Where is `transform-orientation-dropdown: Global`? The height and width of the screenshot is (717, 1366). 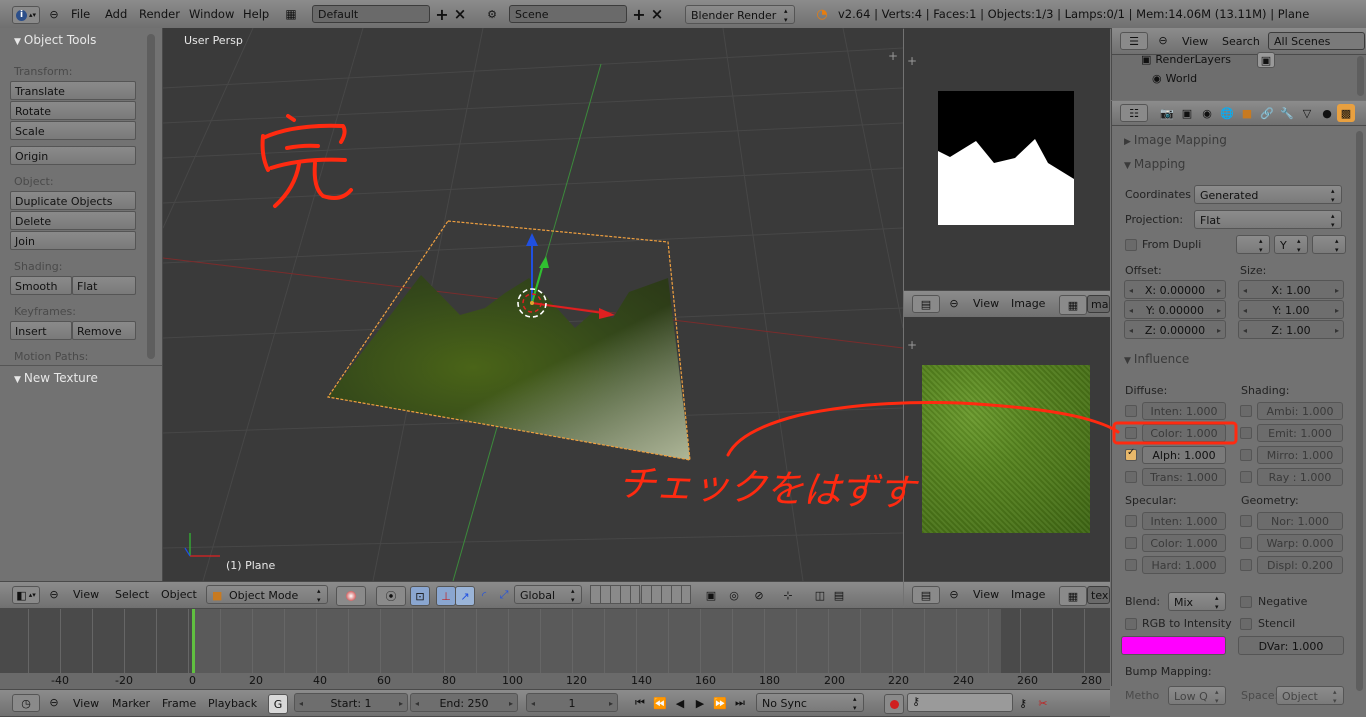
transform-orientation-dropdown: Global is located at coordinates (548, 595).